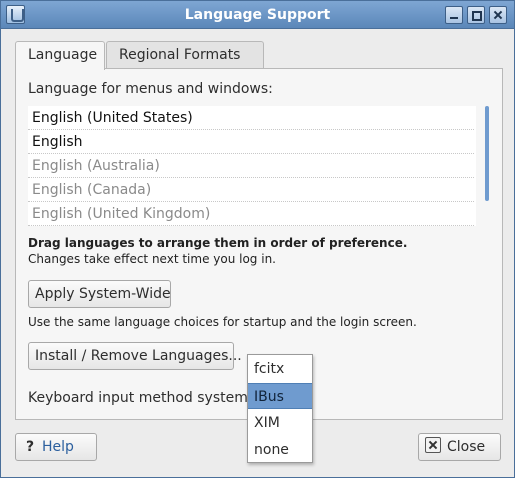 The width and height of the screenshot is (515, 478). Describe the element at coordinates (280, 396) in the screenshot. I see `input-method-option-ibus: IBus` at that location.